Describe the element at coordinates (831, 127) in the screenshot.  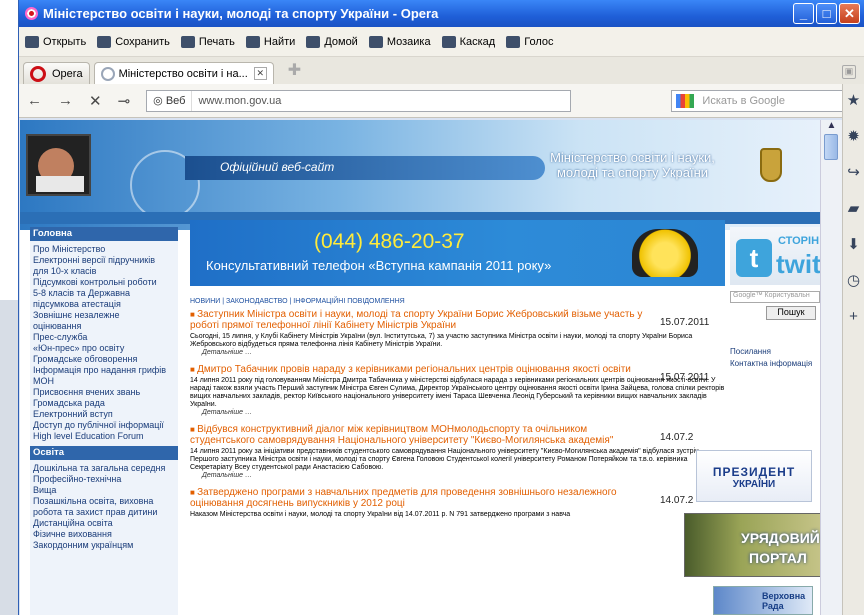
I see `scroll-up-icon: ▲` at that location.